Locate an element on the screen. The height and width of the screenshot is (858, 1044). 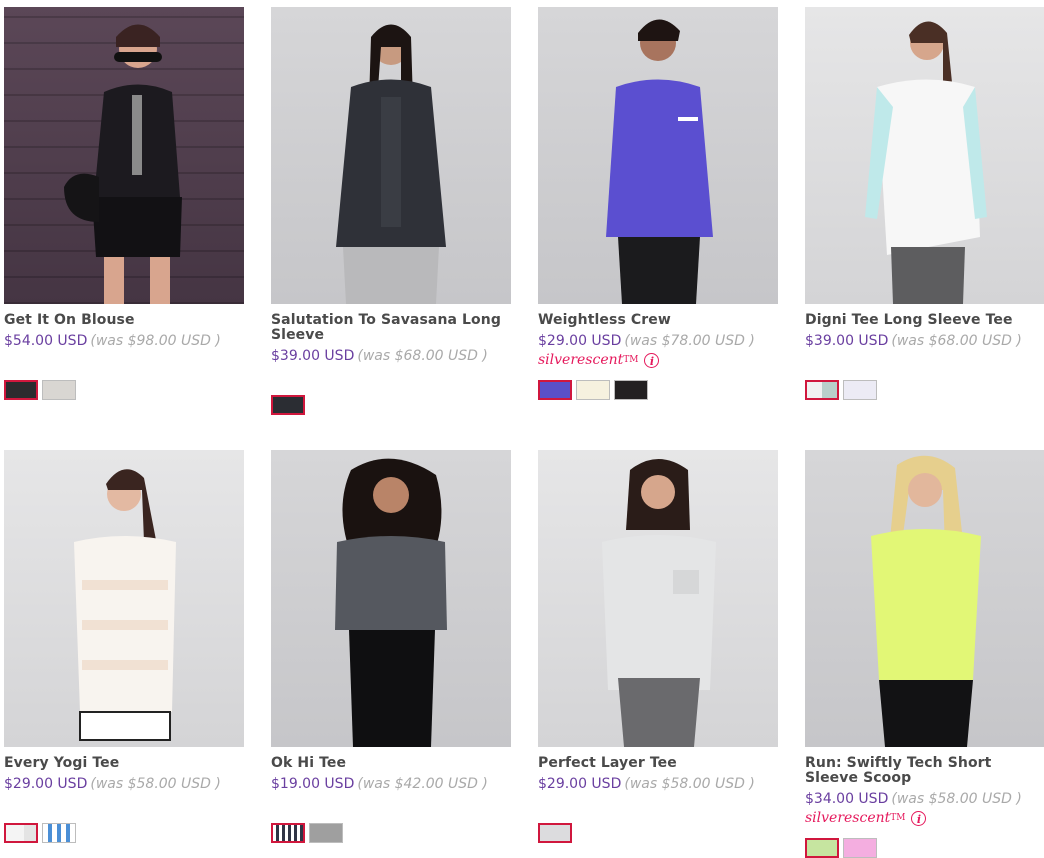
product-price: $34.00 USD (was $58.00 USD ) is located at coordinates (924, 799).